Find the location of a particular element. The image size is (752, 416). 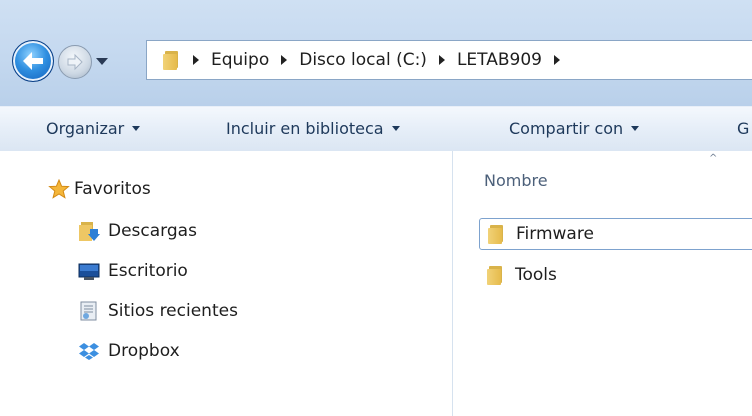

recent-pages-dropdown-icon is located at coordinates (102, 61).